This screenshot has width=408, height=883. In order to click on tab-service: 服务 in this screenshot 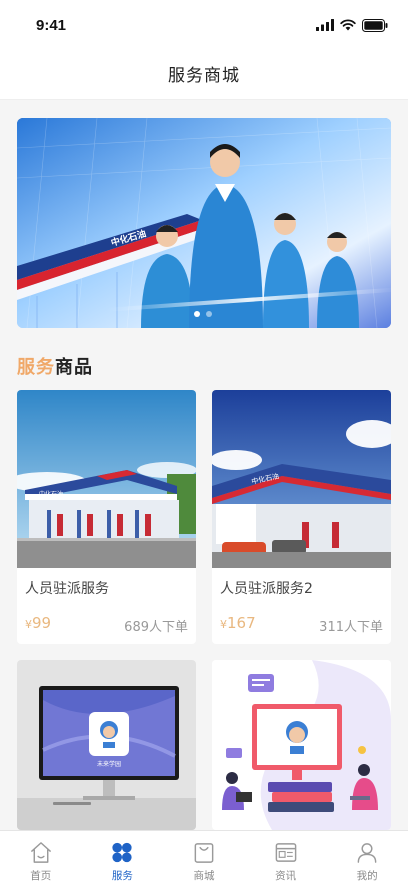, I will do `click(123, 857)`.